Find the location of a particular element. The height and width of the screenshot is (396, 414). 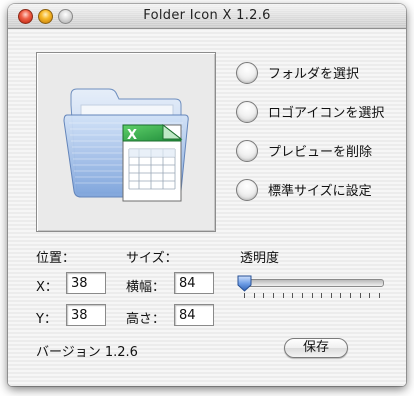

spreadsheet-logo-icon: X is located at coordinates (152, 162).